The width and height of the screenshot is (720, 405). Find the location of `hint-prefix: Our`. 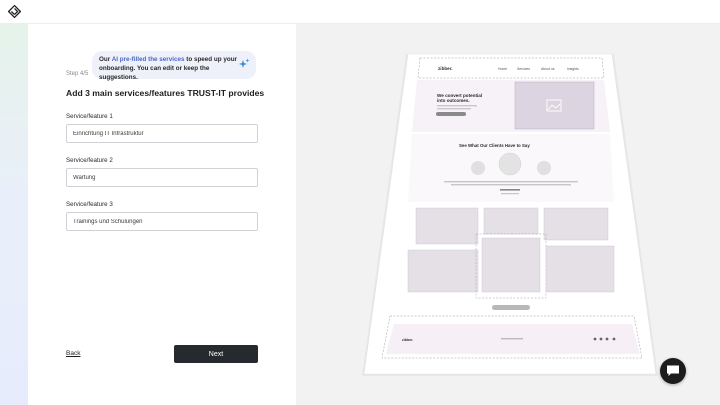

hint-prefix: Our is located at coordinates (105, 59).